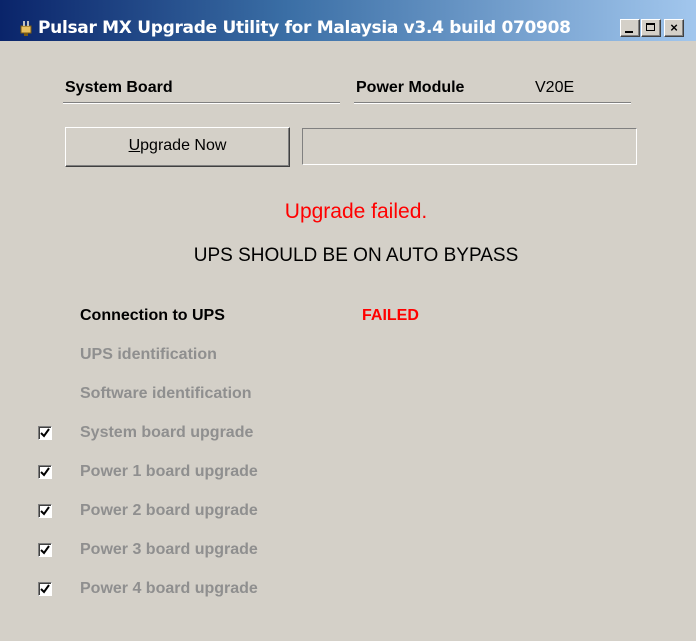 This screenshot has height=641, width=696. What do you see at coordinates (390, 315) in the screenshot?
I see `connection-status: FAILED` at bounding box center [390, 315].